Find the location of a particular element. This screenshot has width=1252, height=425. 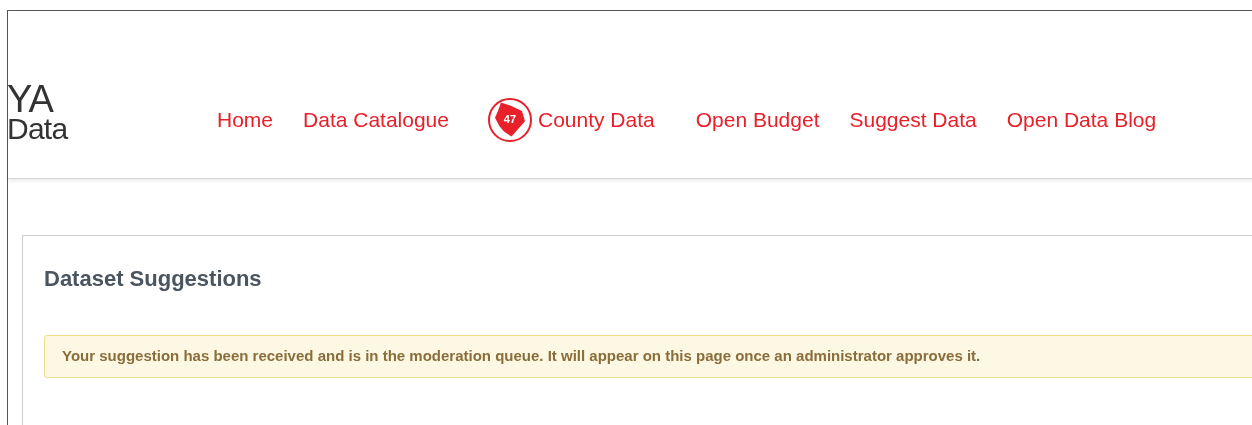

nav-link: Data Catalogue is located at coordinates (376, 119).